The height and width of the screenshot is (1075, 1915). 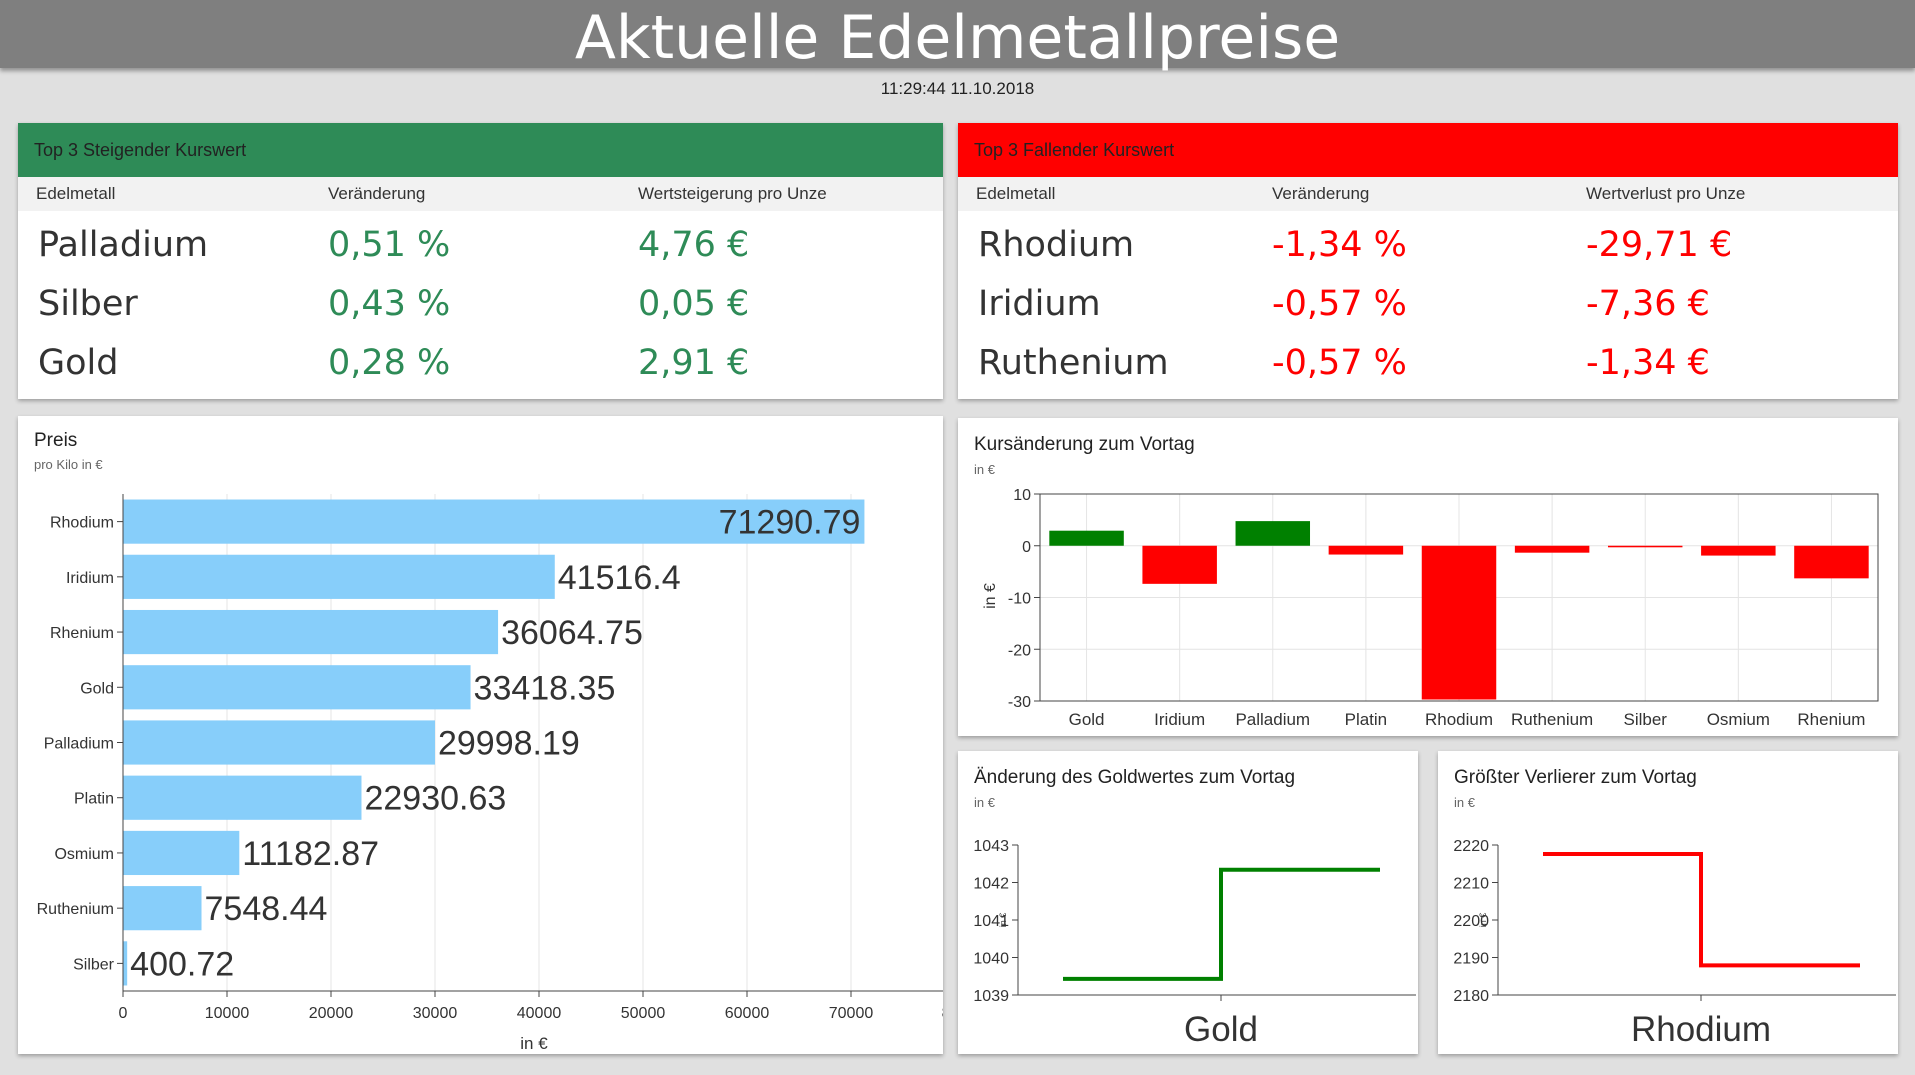 What do you see at coordinates (227, 1013) in the screenshot?
I see `x-tick-label: 10000` at bounding box center [227, 1013].